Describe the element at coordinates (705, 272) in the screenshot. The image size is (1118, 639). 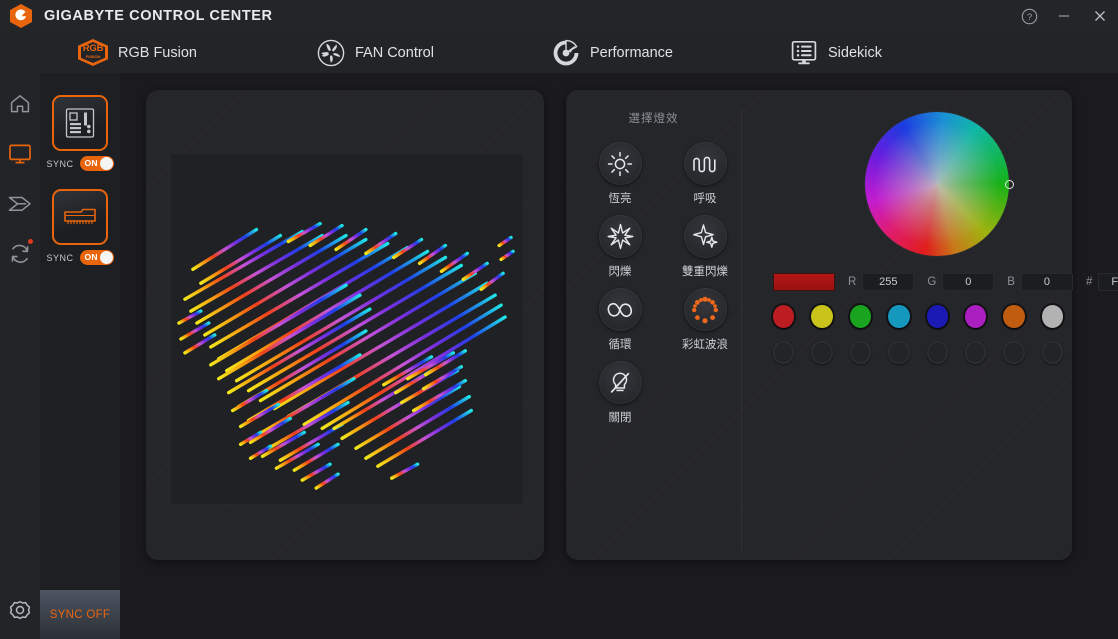
I see `effect-double-flash-label: 雙重閃爍` at that location.